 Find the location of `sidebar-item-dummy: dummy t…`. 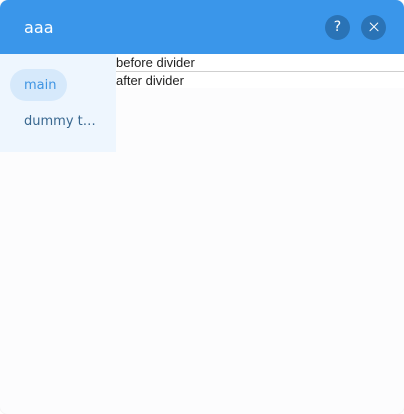

sidebar-item-dummy: dummy t… is located at coordinates (58, 121).